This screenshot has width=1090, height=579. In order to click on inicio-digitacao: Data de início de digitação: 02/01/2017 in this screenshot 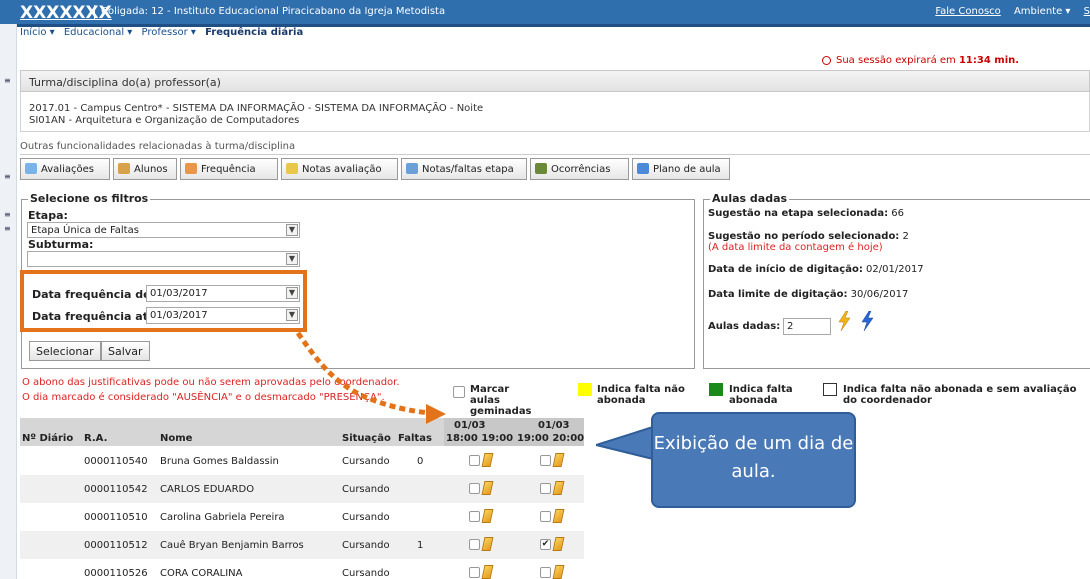, I will do `click(816, 269)`.